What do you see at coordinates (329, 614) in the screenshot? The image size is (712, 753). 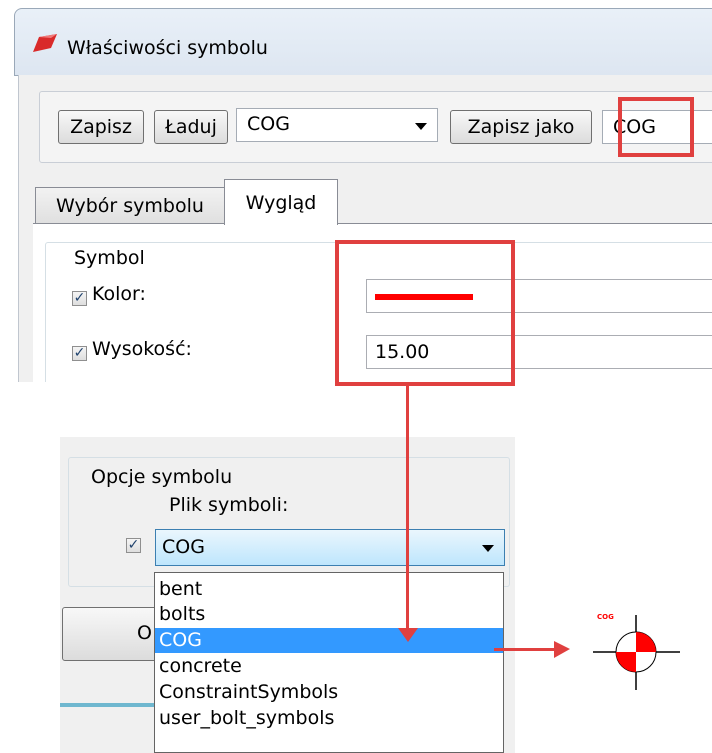 I see `dropdown-option-bolts: bolts` at bounding box center [329, 614].